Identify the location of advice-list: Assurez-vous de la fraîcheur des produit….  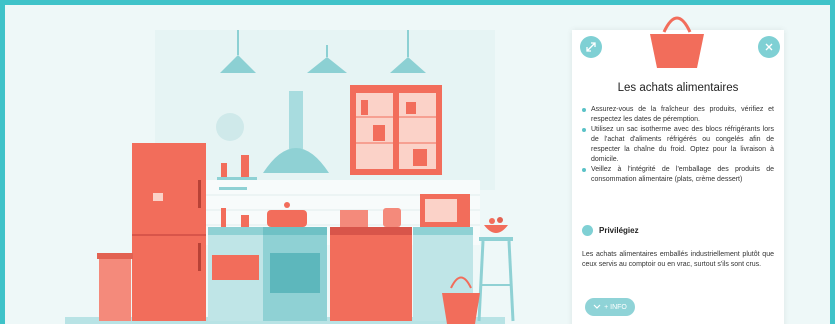
(678, 145).